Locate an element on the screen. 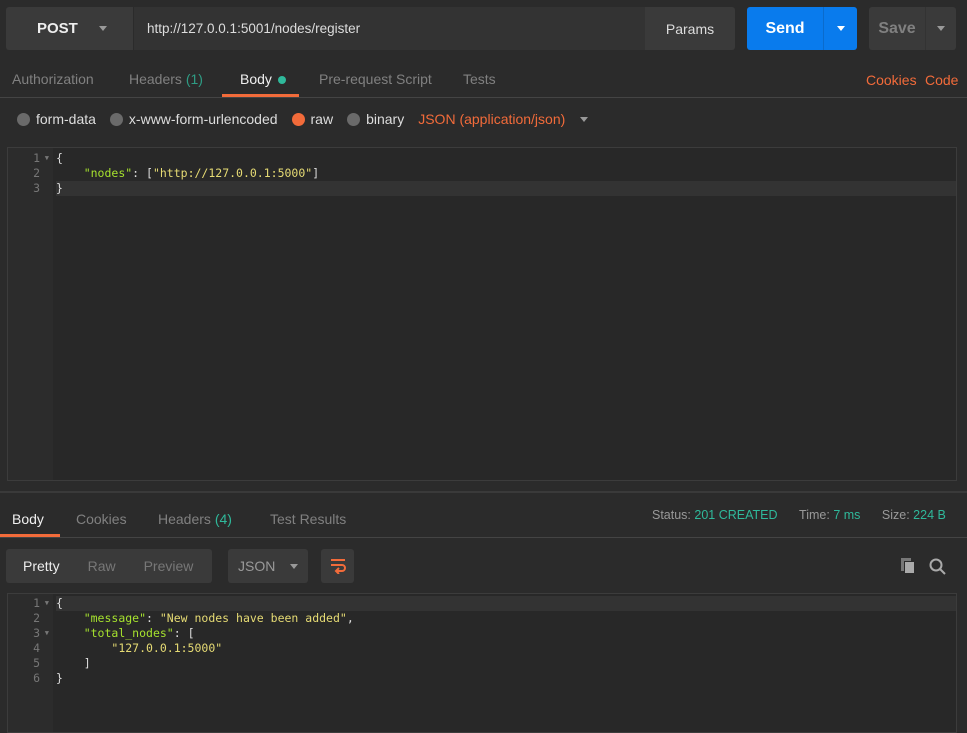  radio-binary: binary is located at coordinates (375, 119).